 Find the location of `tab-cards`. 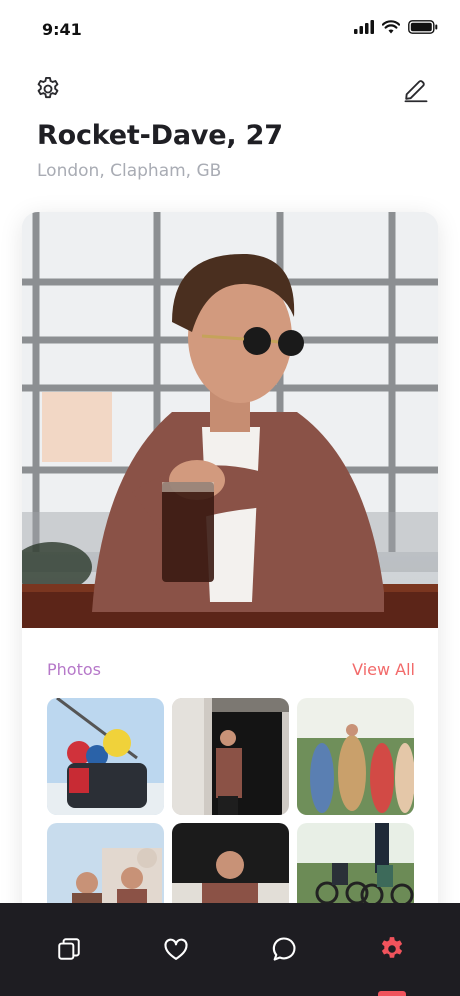

tab-cards is located at coordinates (69, 949).